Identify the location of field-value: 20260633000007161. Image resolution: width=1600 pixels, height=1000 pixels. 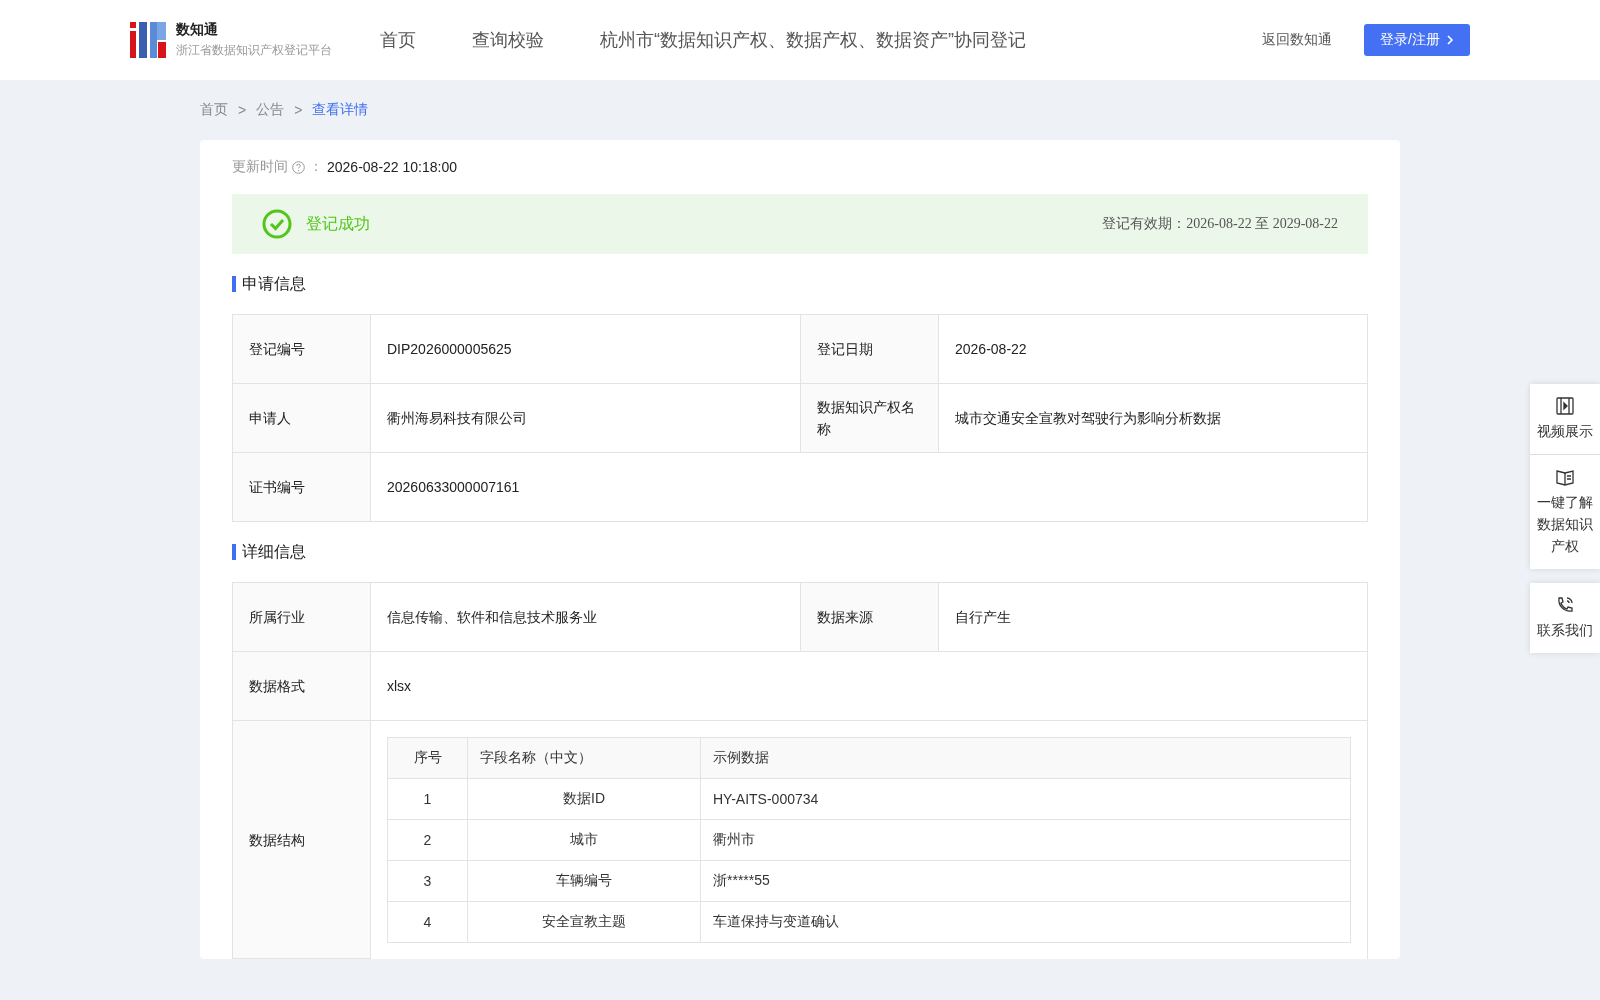
(869, 487).